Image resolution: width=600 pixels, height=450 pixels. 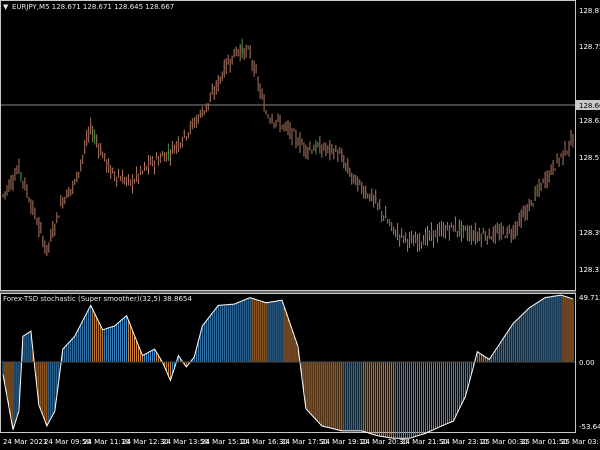 I want to click on price-tick-label: 128.875, so click(x=589, y=11).